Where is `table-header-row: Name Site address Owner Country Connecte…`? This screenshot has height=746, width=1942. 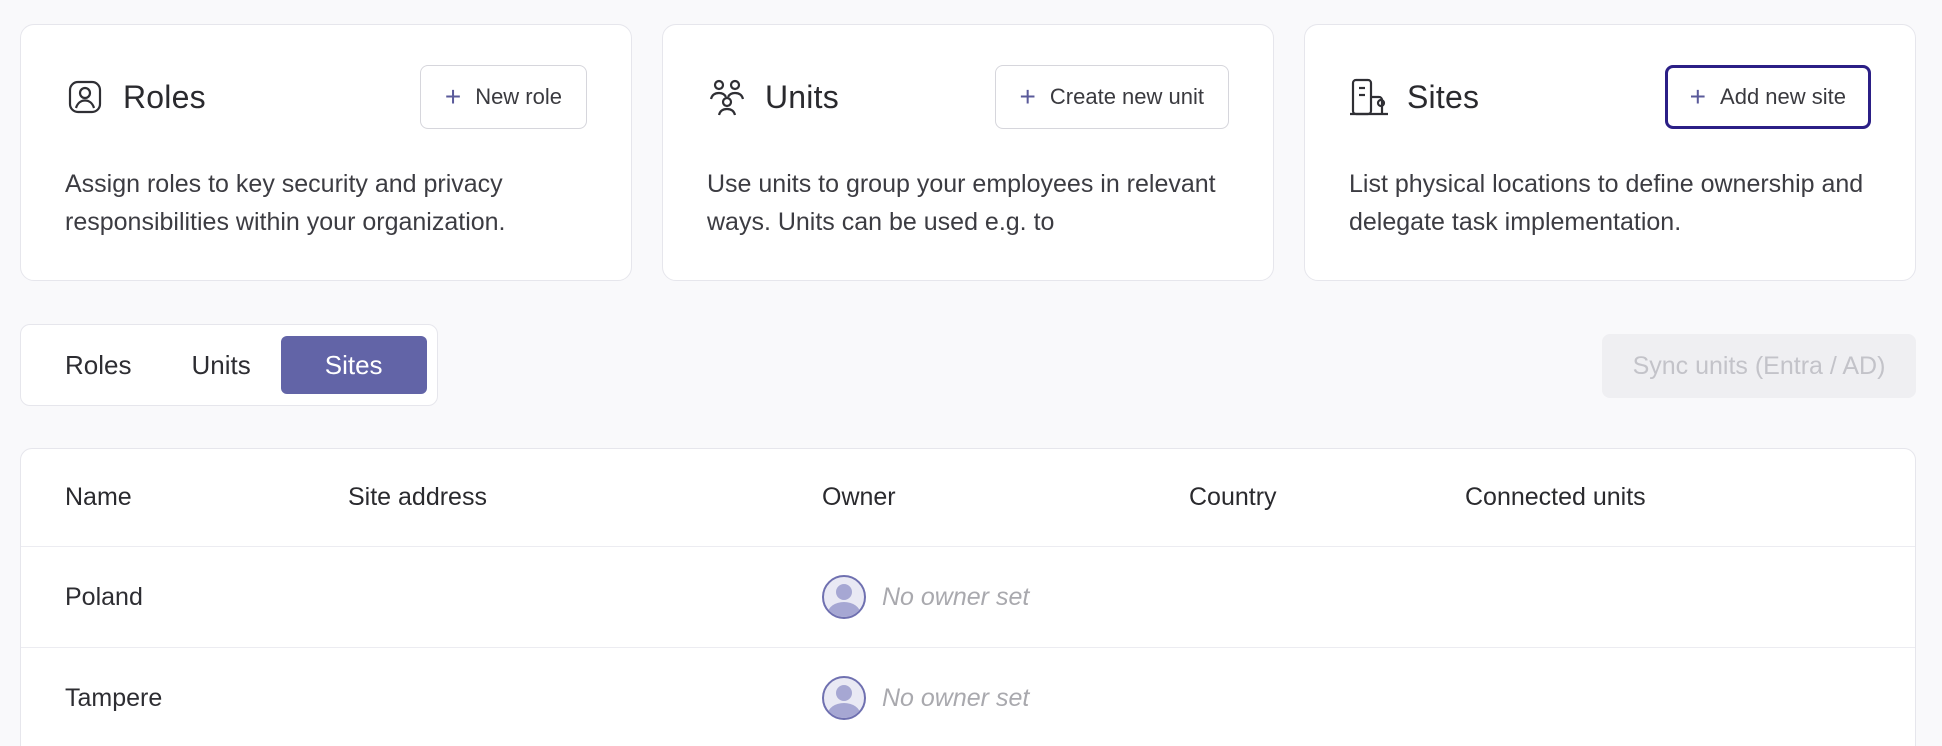 table-header-row: Name Site address Owner Country Connecte… is located at coordinates (968, 498).